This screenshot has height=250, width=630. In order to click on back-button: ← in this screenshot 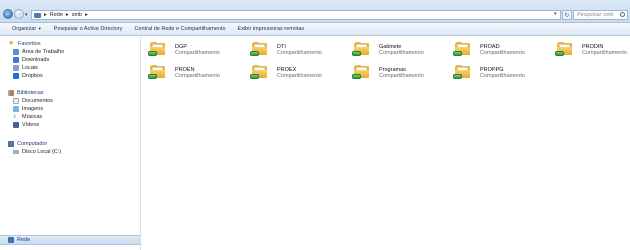, I will do `click(8, 14)`.